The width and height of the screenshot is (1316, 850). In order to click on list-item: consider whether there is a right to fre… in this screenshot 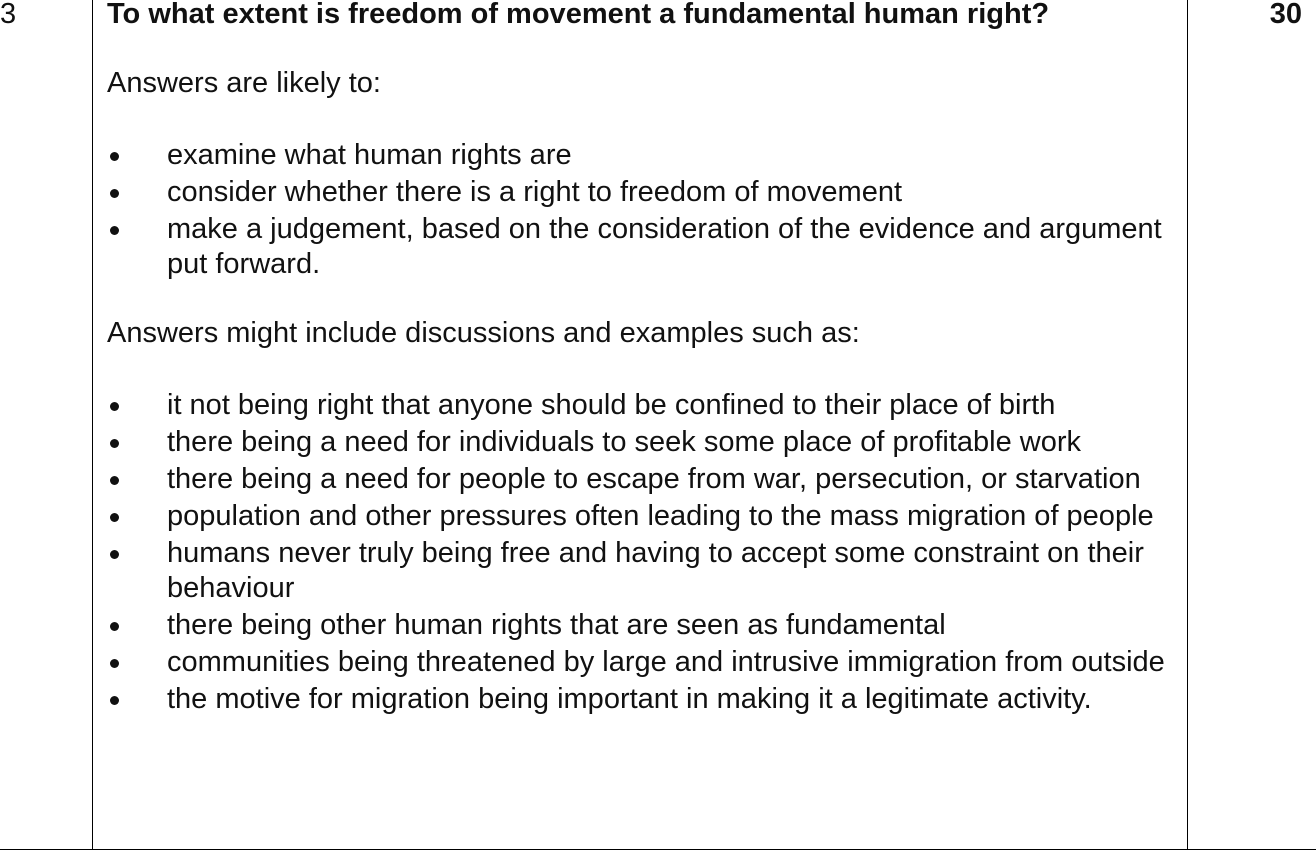, I will do `click(642, 192)`.